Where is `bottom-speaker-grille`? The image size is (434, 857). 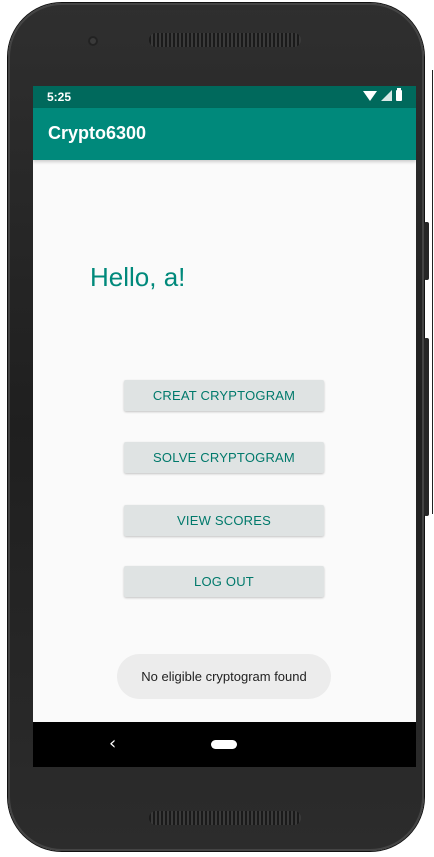
bottom-speaker-grille is located at coordinates (225, 818).